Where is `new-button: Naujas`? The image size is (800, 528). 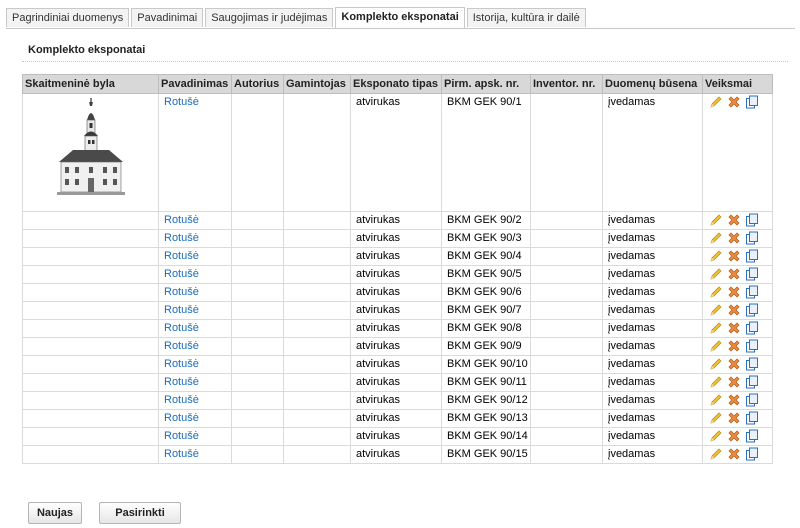 new-button: Naujas is located at coordinates (55, 513).